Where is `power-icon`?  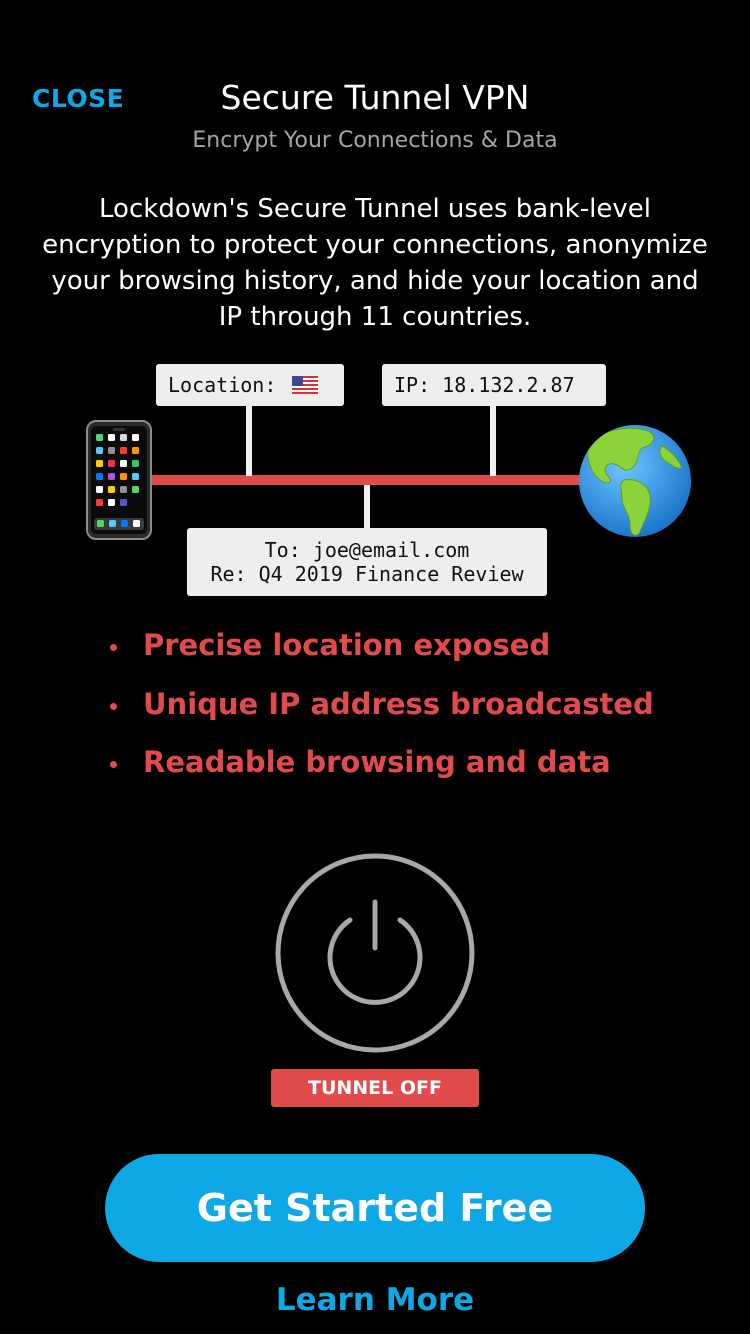 power-icon is located at coordinates (375, 953).